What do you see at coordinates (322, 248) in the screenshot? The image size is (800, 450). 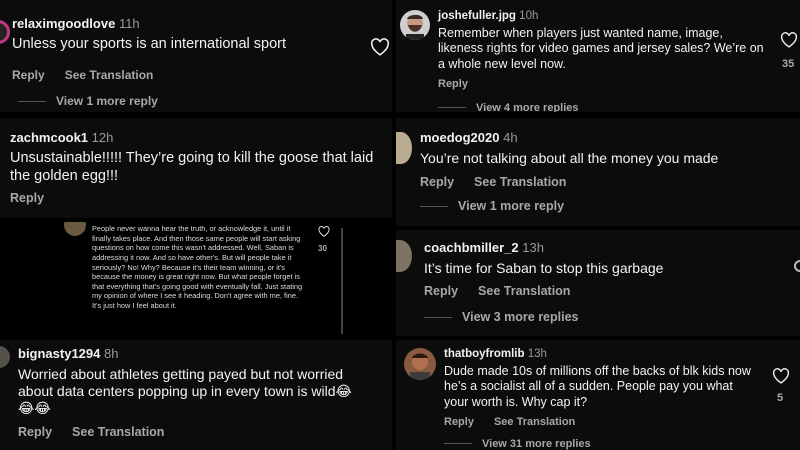 I see `like-count: 30` at bounding box center [322, 248].